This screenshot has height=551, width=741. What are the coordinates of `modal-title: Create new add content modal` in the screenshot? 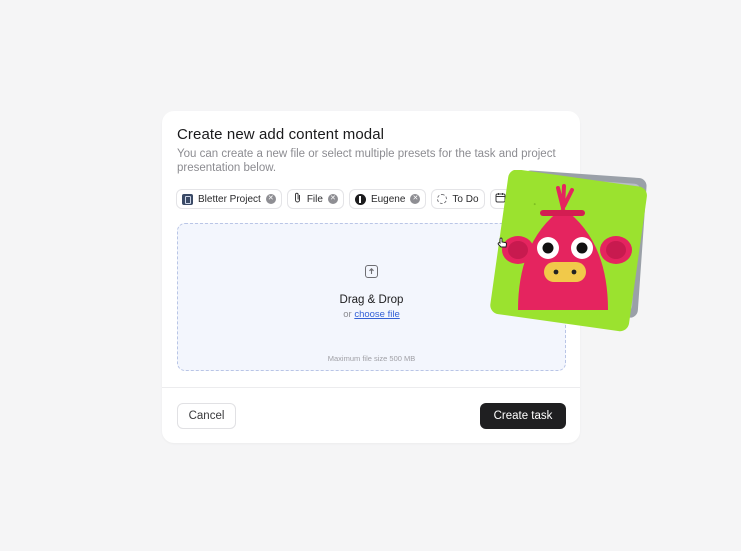 It's located at (281, 134).